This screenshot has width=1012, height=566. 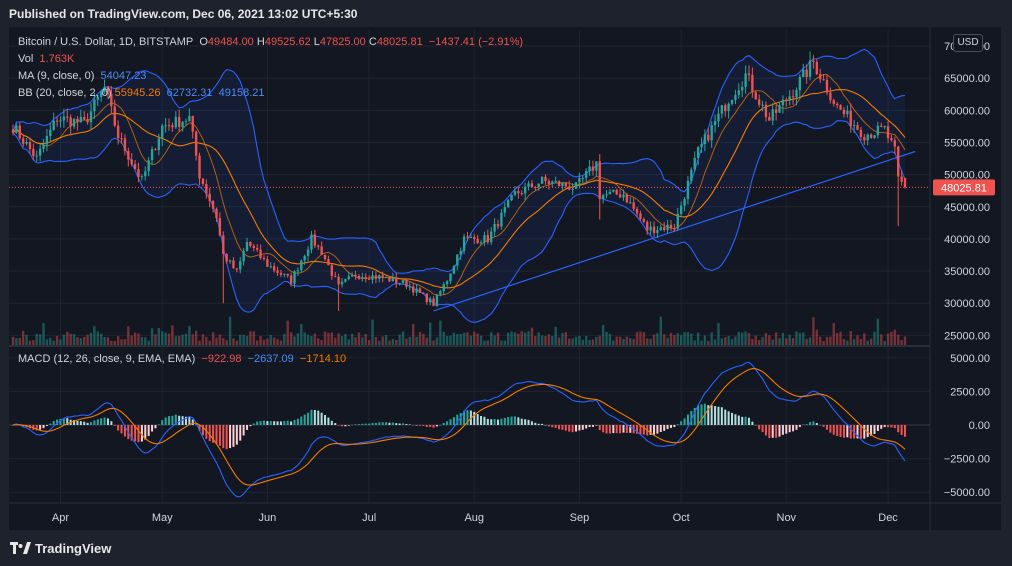 What do you see at coordinates (979, 426) in the screenshot?
I see `macd-tick-label: 0.00` at bounding box center [979, 426].